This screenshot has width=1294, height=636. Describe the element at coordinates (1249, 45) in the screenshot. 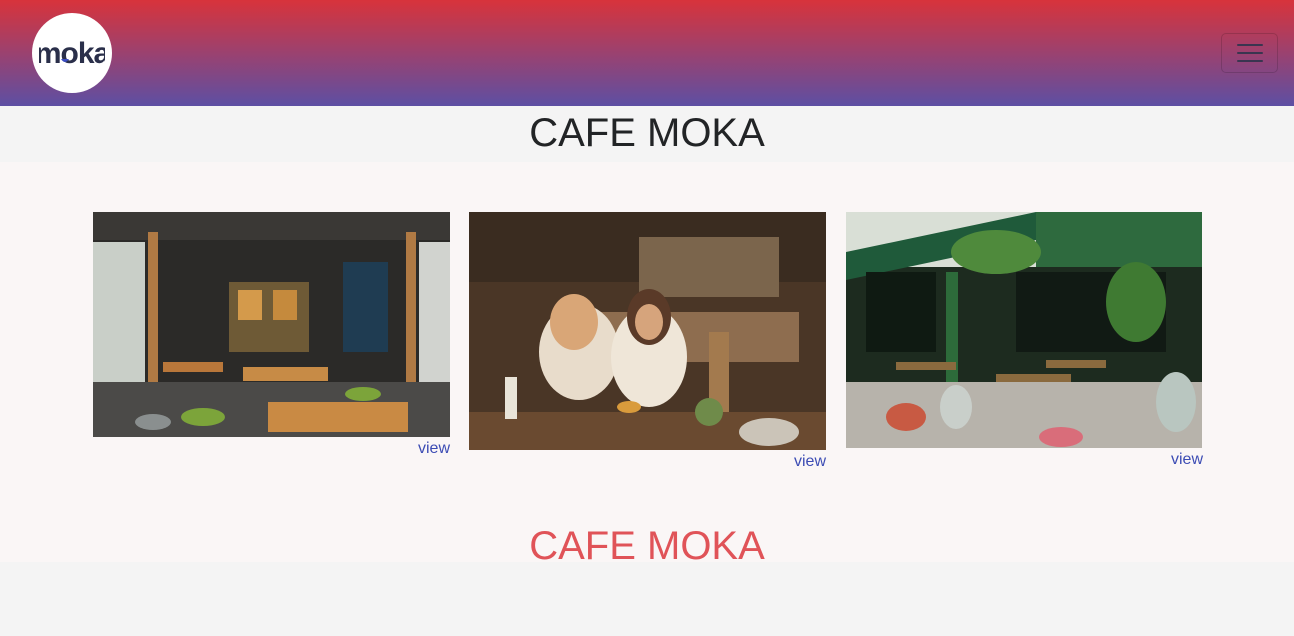

I see `hamburger-icon` at that location.